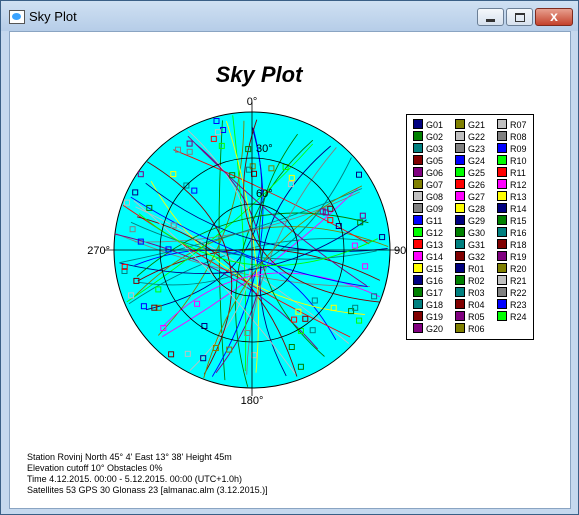 The height and width of the screenshot is (515, 579). I want to click on window-title: Sky Plot, so click(53, 16).